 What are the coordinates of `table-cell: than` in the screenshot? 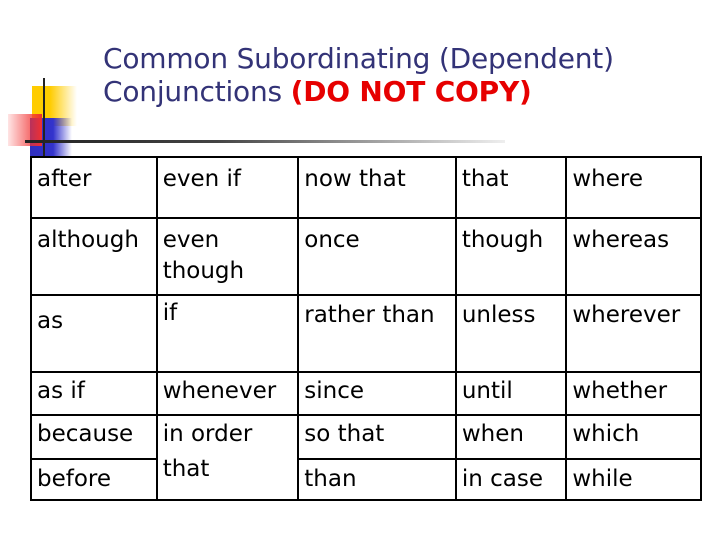 It's located at (377, 479).